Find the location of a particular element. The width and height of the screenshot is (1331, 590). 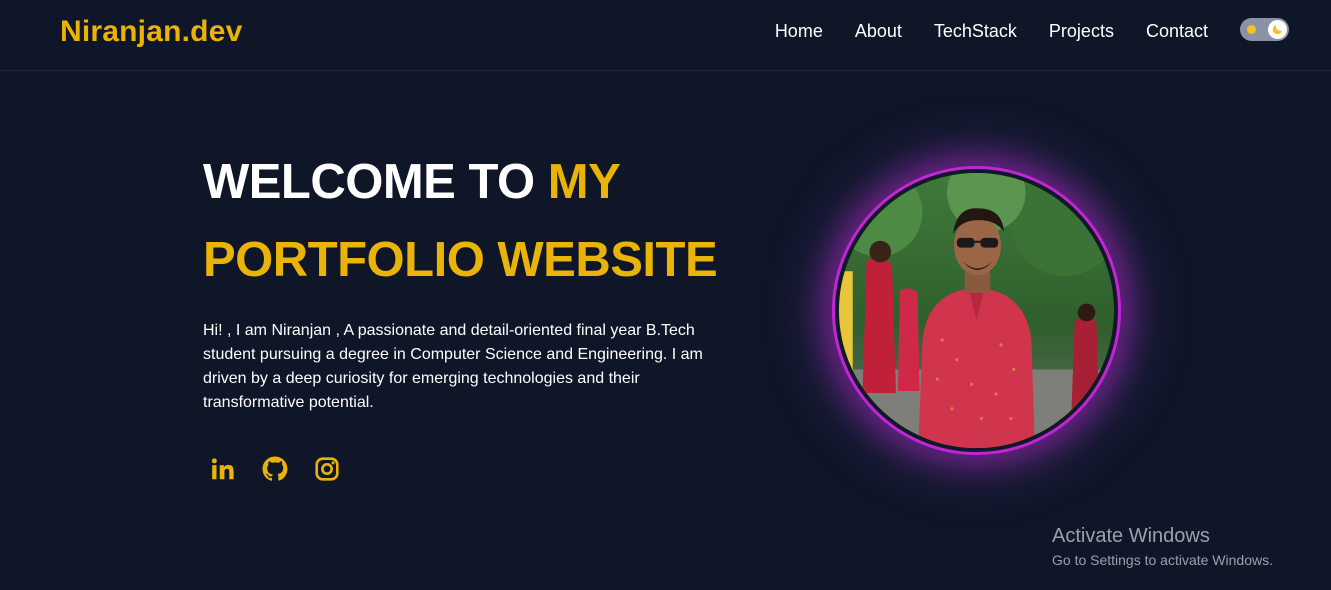

instagram-link is located at coordinates (327, 469).